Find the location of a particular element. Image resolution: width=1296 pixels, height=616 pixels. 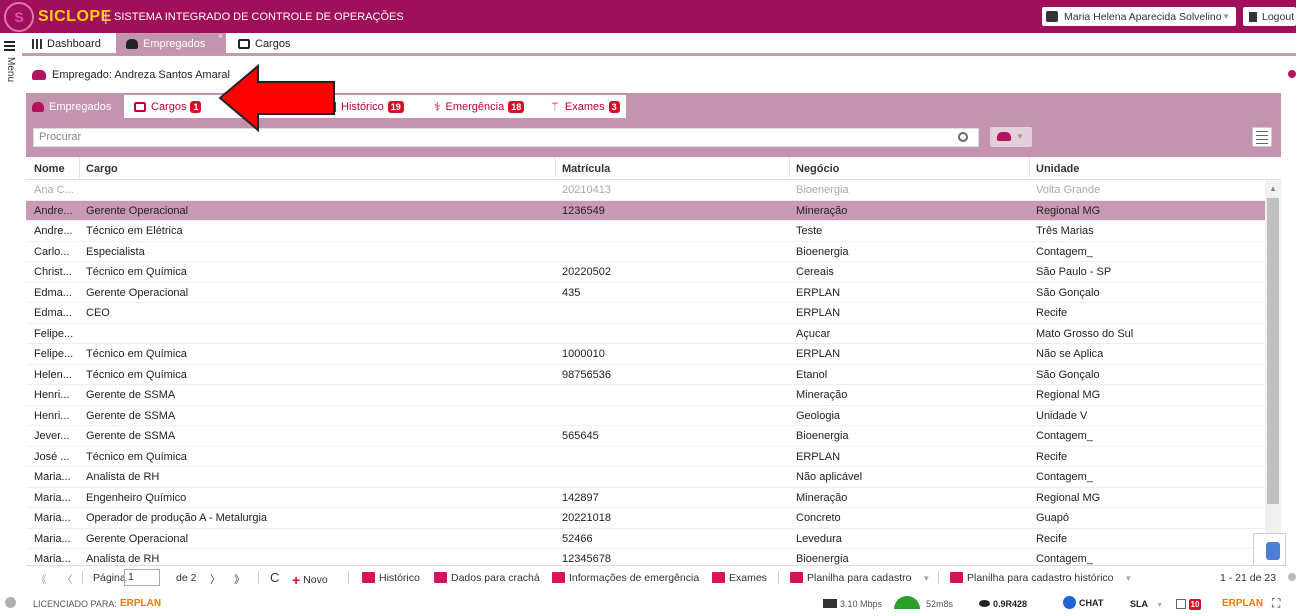

logout-button: Logout is located at coordinates (1269, 16).